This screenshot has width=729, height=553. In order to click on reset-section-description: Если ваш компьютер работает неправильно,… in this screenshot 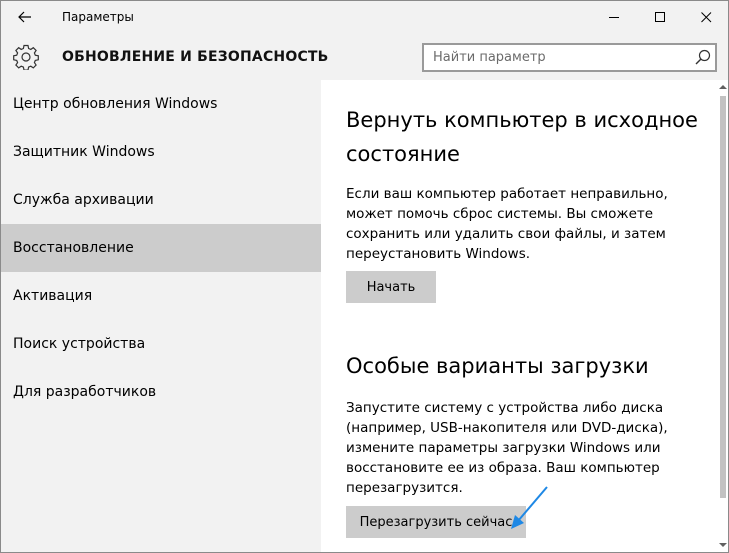, I will do `click(507, 224)`.